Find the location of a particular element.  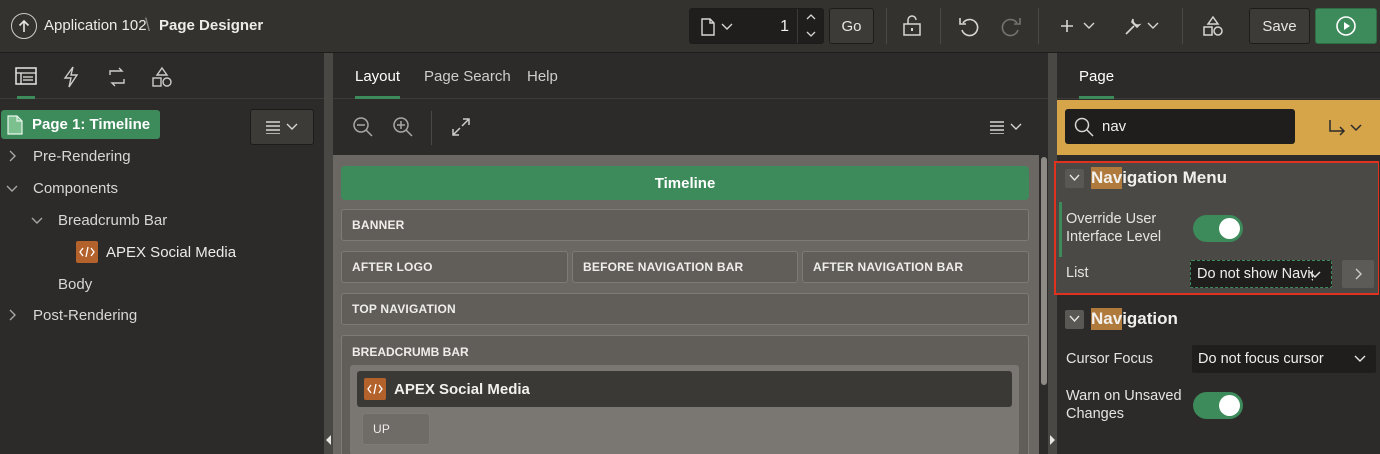

tree-root-page: Page 1: Timeline is located at coordinates (81, 124).